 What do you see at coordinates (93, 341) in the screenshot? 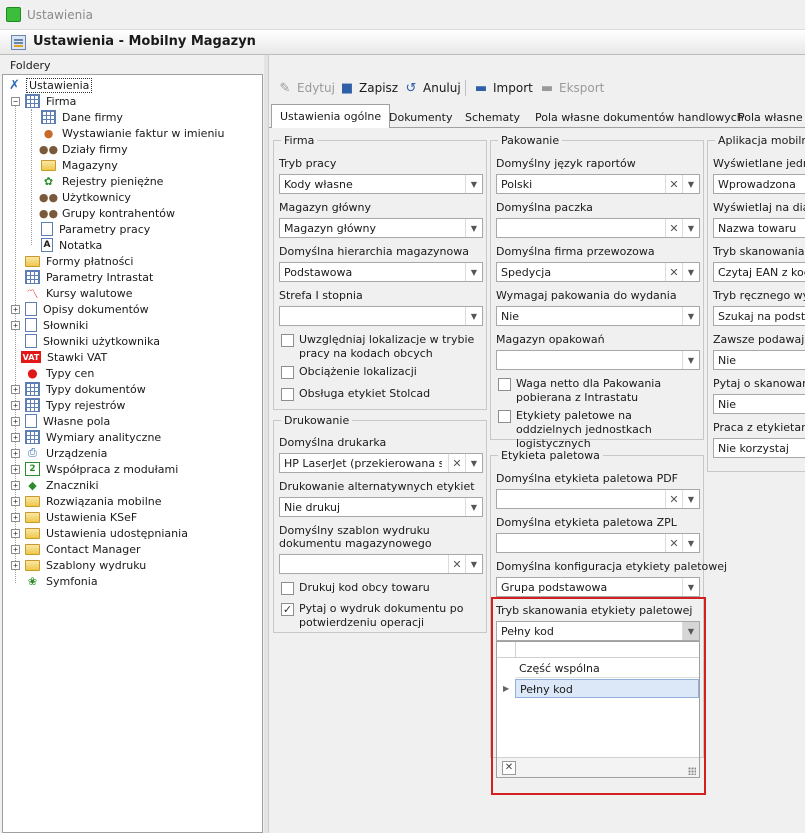
I see `tree-item-slowniki-uzytkownika: Słowniki użytkownika` at bounding box center [93, 341].